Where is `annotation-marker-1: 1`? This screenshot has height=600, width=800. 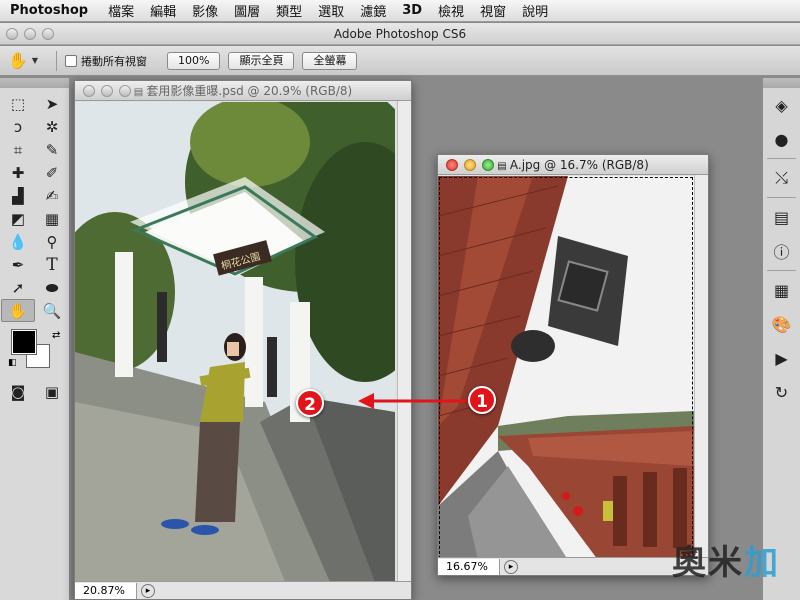 annotation-marker-1: 1 is located at coordinates (482, 400).